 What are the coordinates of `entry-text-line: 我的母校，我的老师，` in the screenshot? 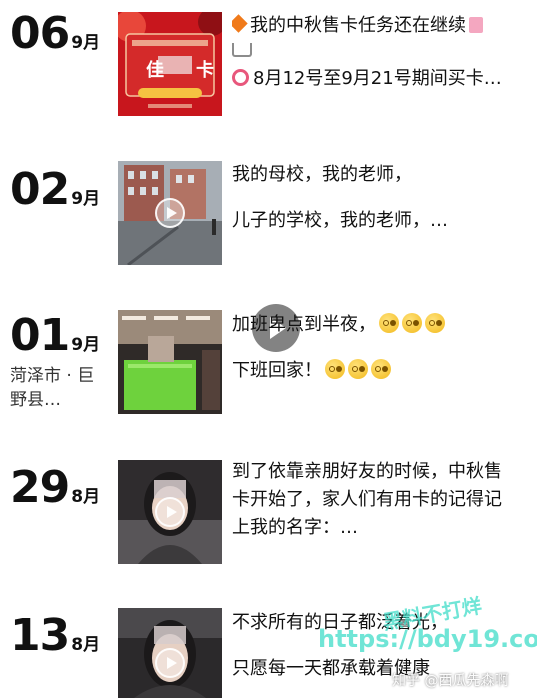 It's located at (322, 174).